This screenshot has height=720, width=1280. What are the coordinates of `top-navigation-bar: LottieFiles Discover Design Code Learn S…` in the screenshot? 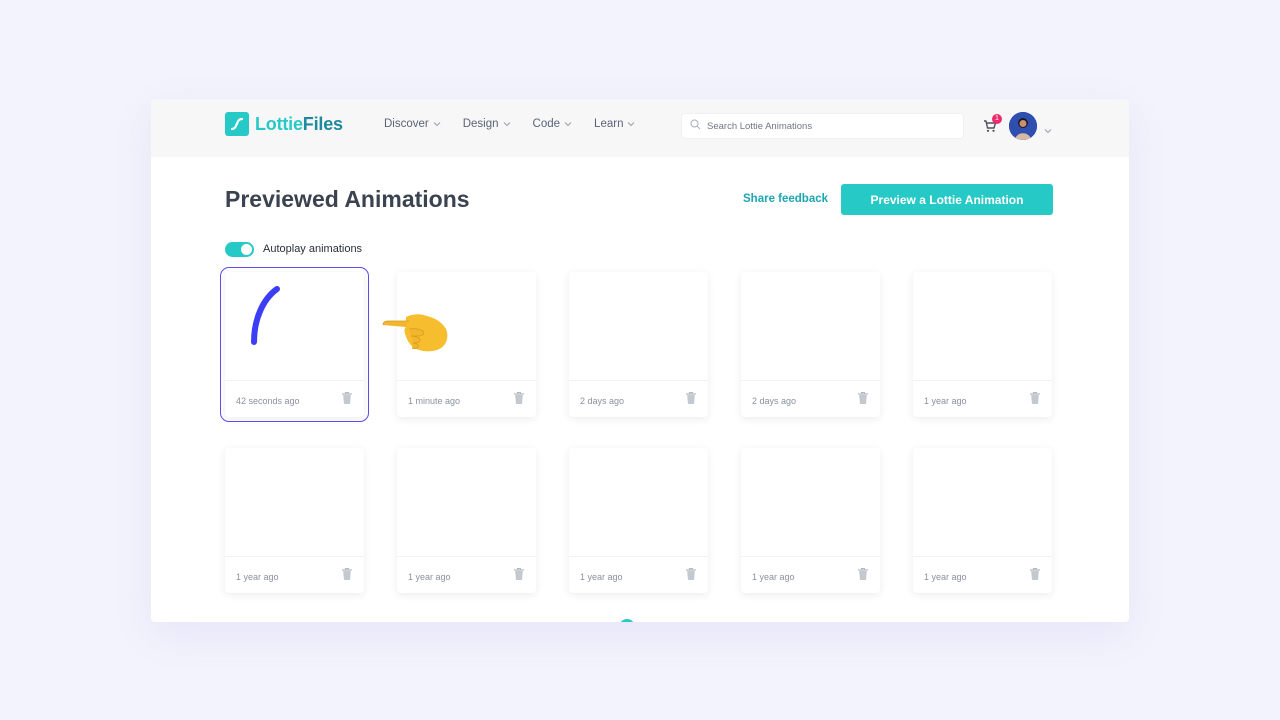 It's located at (640, 128).